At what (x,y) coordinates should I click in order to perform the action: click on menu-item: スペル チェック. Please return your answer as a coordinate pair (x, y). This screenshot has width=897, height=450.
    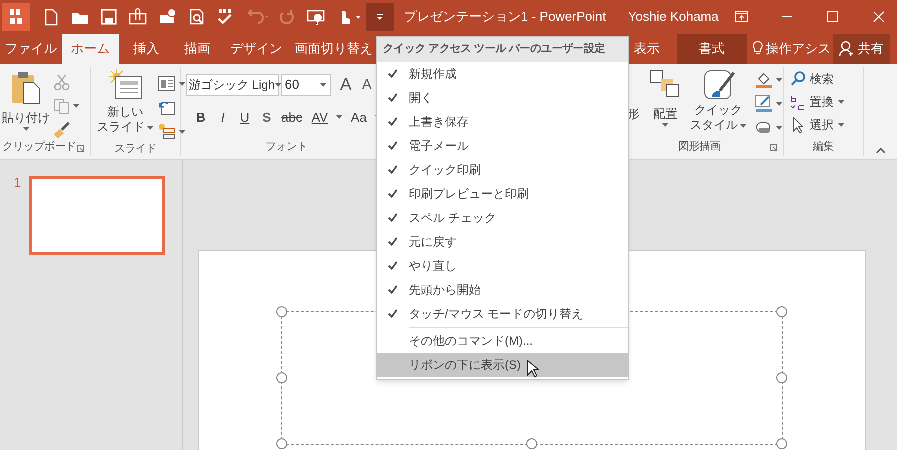
    Looking at the image, I should click on (502, 218).